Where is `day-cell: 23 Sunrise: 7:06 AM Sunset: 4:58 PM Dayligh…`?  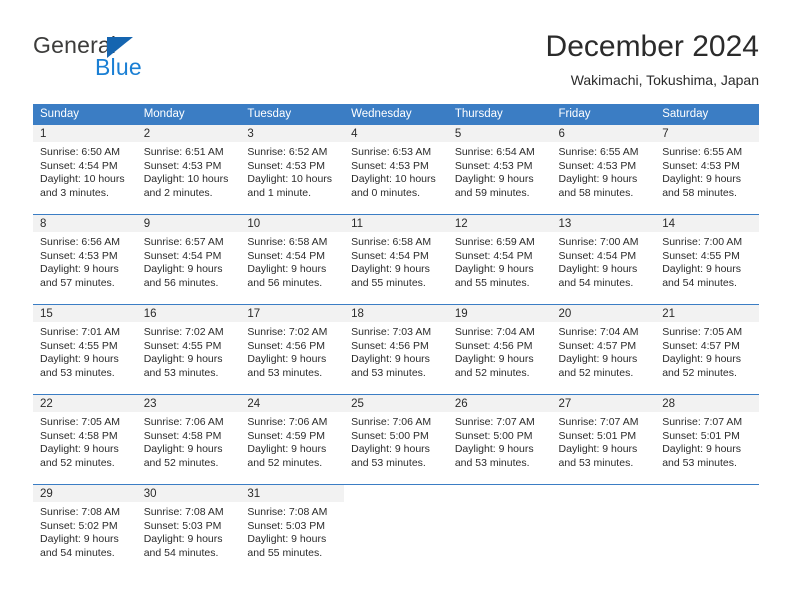 day-cell: 23 Sunrise: 7:06 AM Sunset: 4:58 PM Dayligh… is located at coordinates (188, 439).